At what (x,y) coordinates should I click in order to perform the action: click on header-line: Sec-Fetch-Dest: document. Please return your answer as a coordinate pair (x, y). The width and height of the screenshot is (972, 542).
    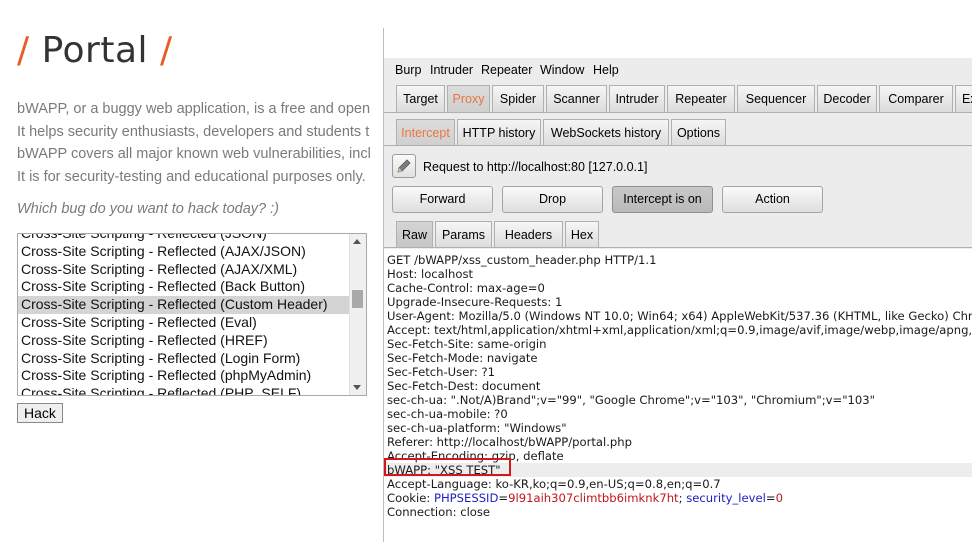
    Looking at the image, I should click on (463, 386).